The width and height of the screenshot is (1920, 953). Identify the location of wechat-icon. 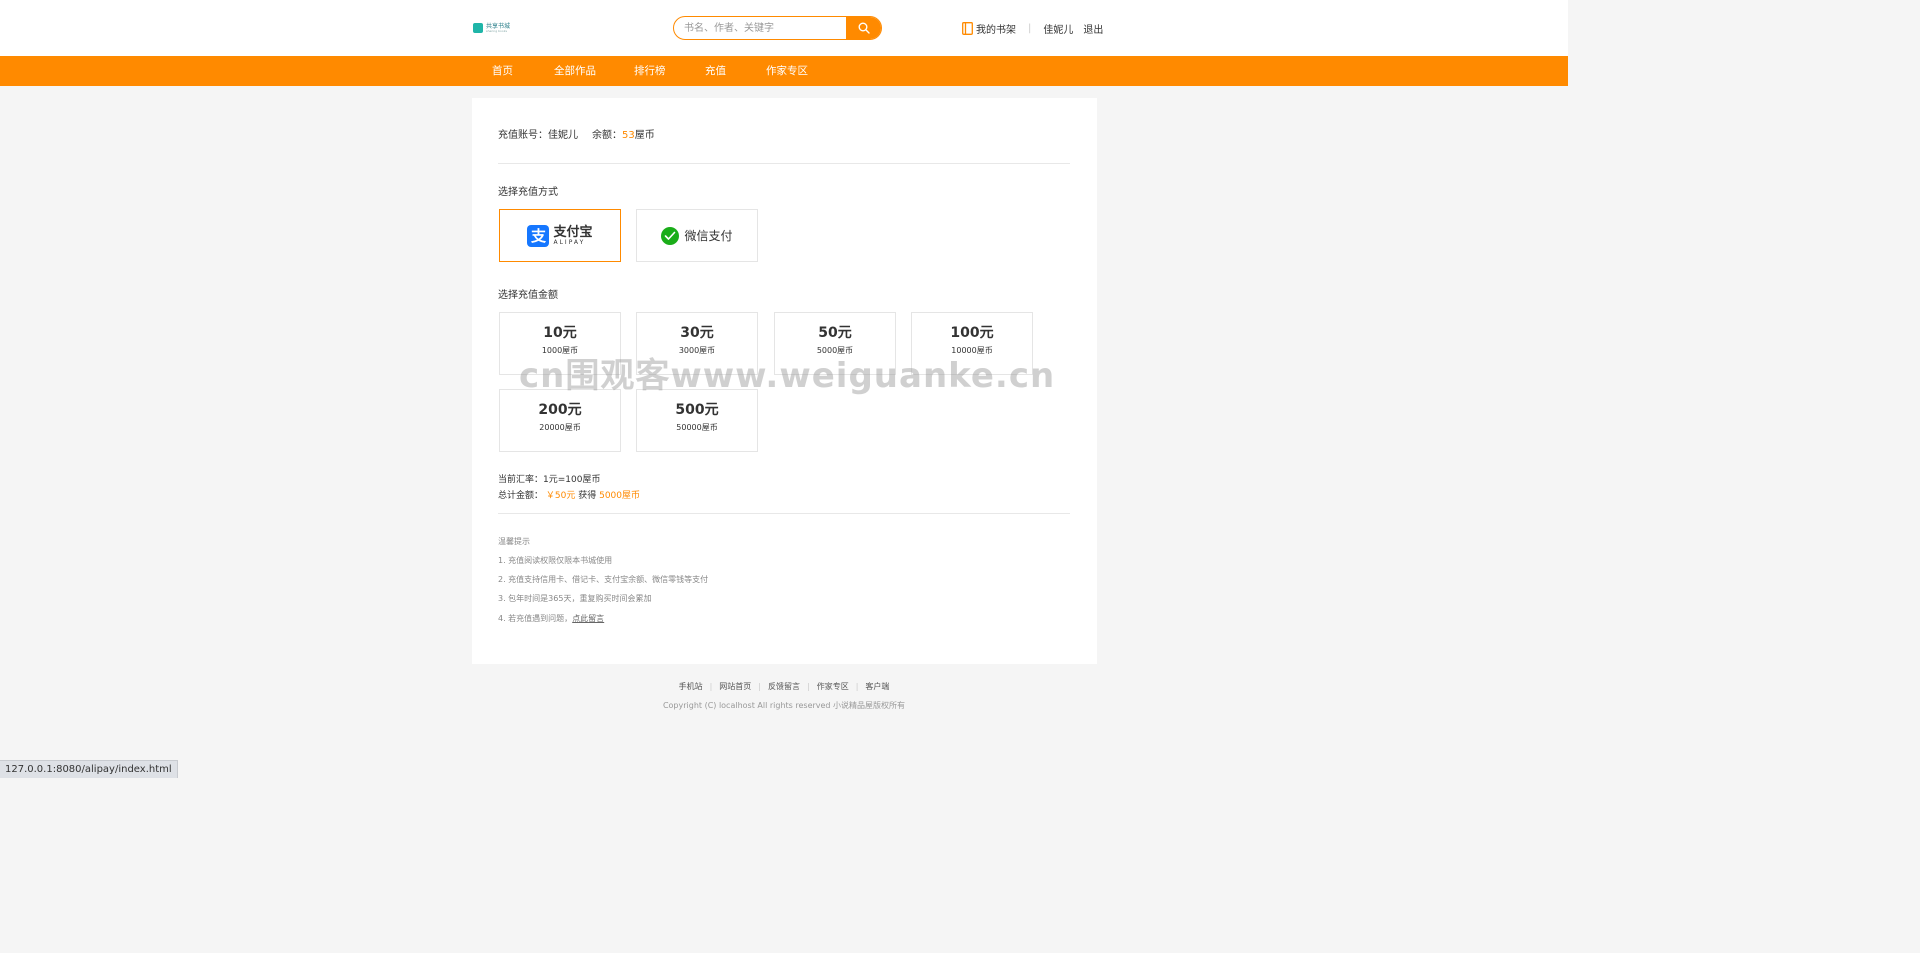
(670, 235).